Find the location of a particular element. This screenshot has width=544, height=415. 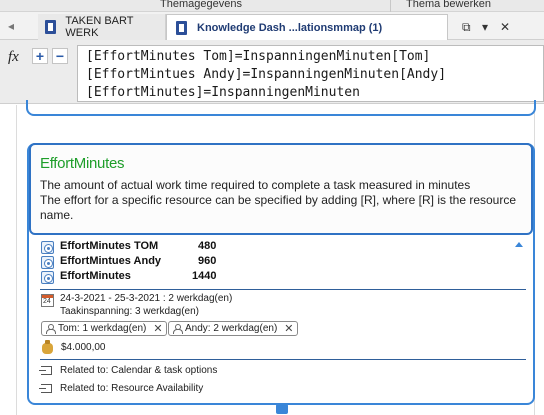

tab-taken-bart-werk: TAKEN BART WERK is located at coordinates (102, 27).